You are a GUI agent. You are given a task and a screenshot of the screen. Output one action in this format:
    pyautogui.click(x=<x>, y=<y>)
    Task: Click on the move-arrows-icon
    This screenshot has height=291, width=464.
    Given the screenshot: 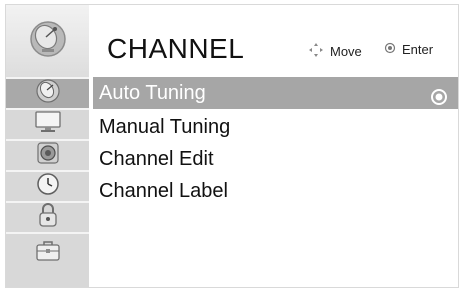 What is the action you would take?
    pyautogui.click(x=319, y=51)
    